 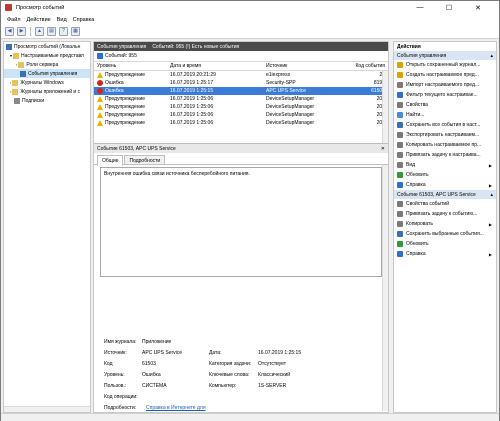 What do you see at coordinates (420, 7) in the screenshot?
I see `minimize-button: —` at bounding box center [420, 7].